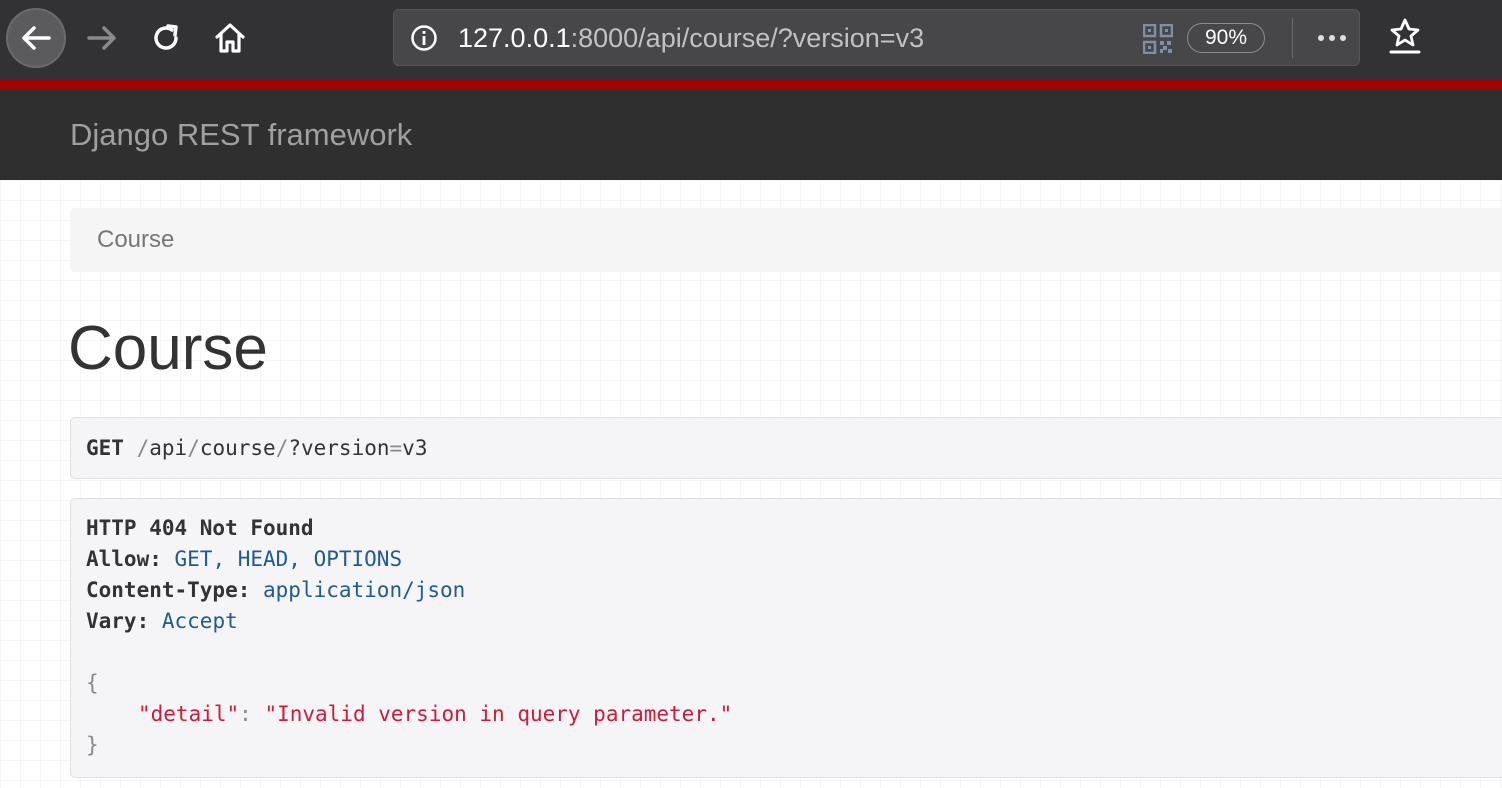 The image size is (1502, 788). What do you see at coordinates (1332, 38) in the screenshot?
I see `more-dots-icon` at bounding box center [1332, 38].